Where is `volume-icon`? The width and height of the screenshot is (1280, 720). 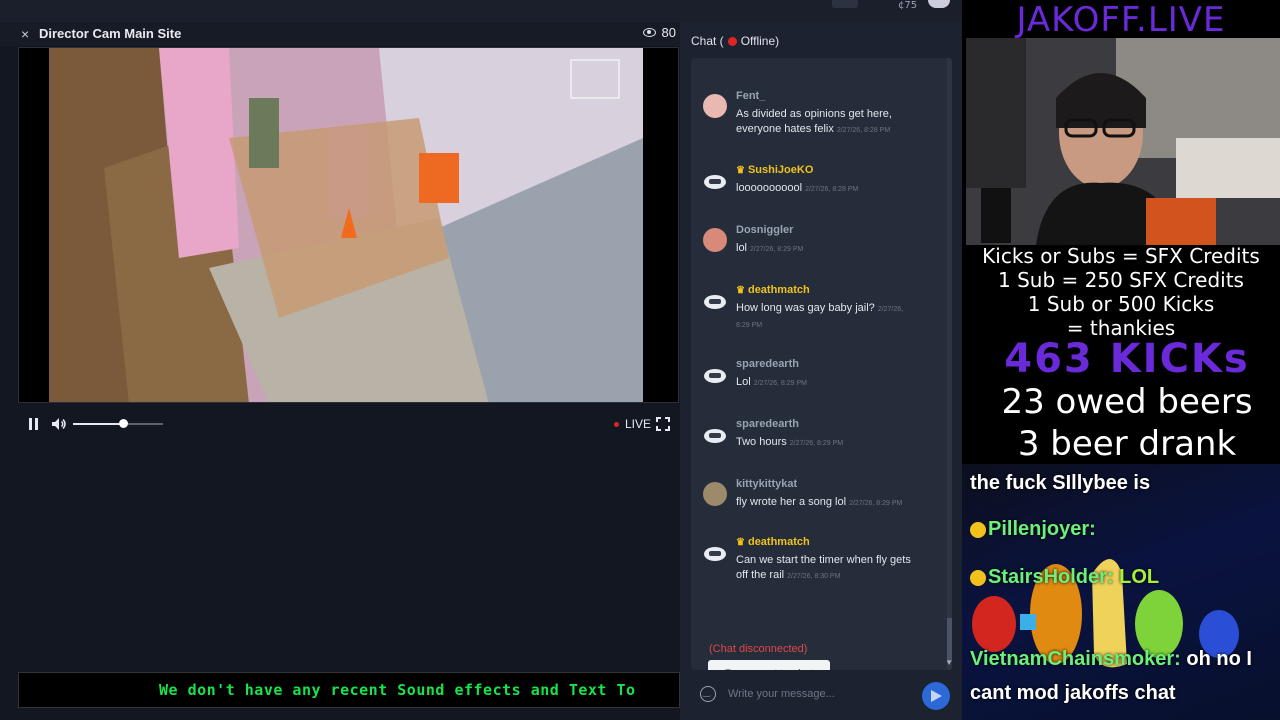
volume-icon is located at coordinates (59, 424).